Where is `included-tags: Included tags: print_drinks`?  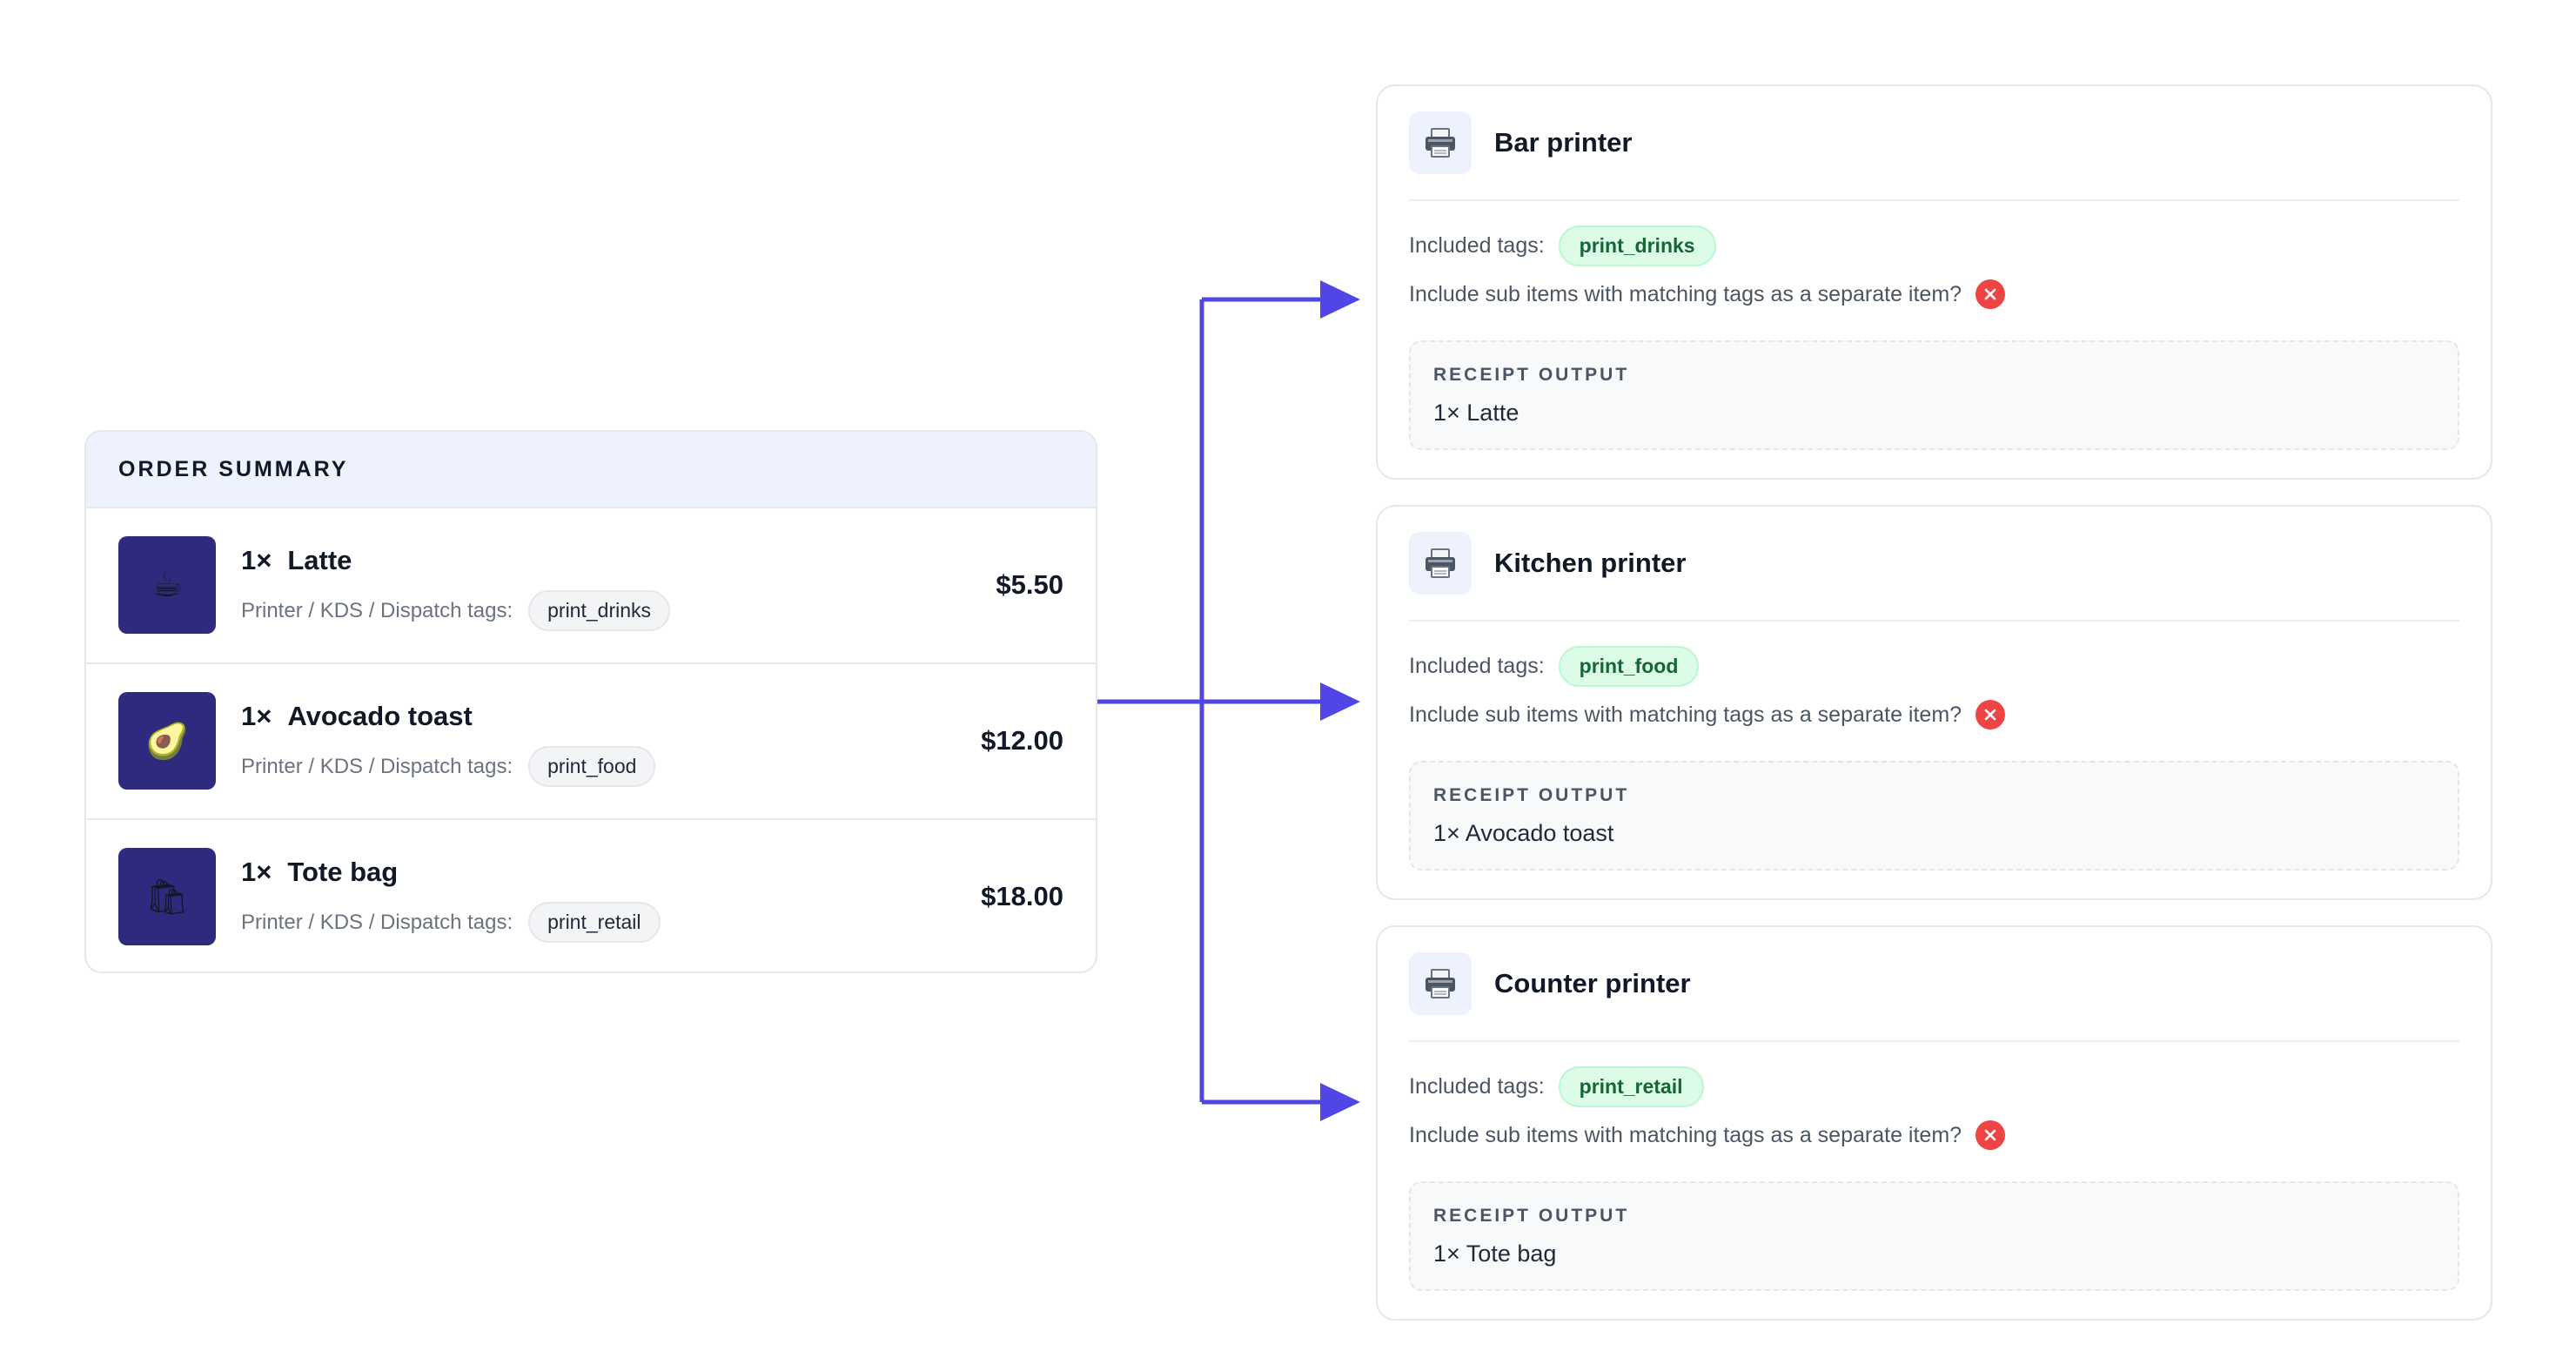
included-tags: Included tags: print_drinks is located at coordinates (1562, 245).